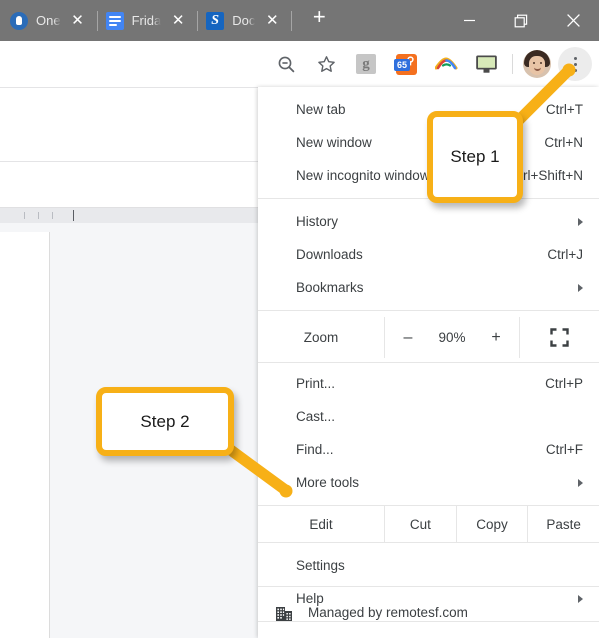 This screenshot has height=638, width=599. I want to click on callout-step-1: Step 1, so click(475, 157).